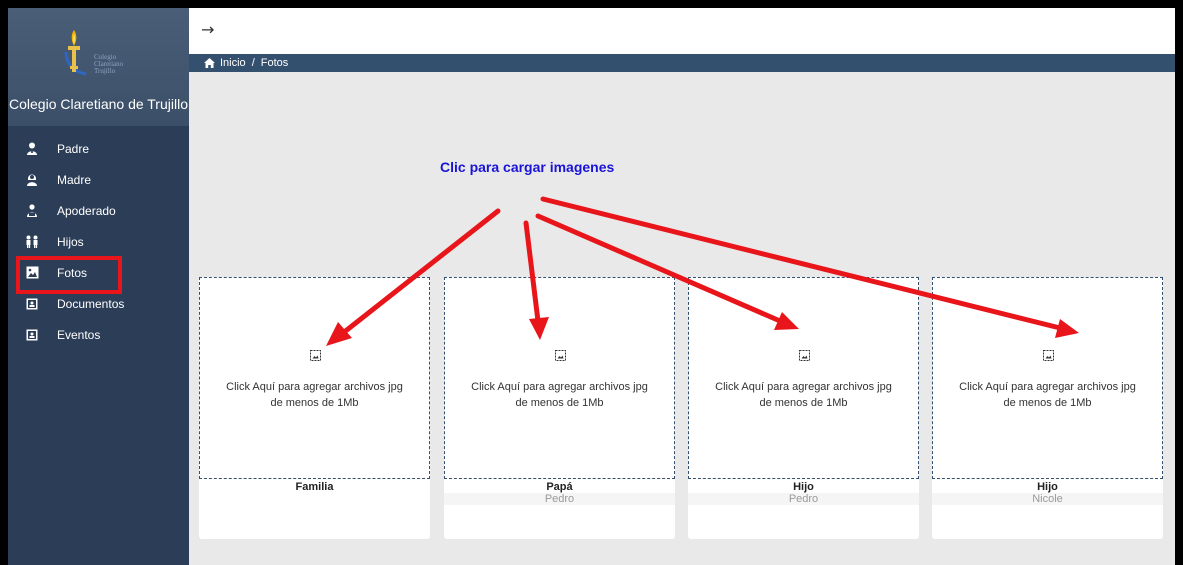 The width and height of the screenshot is (1183, 565). What do you see at coordinates (274, 63) in the screenshot?
I see `breadcrumb-current: Fotos` at bounding box center [274, 63].